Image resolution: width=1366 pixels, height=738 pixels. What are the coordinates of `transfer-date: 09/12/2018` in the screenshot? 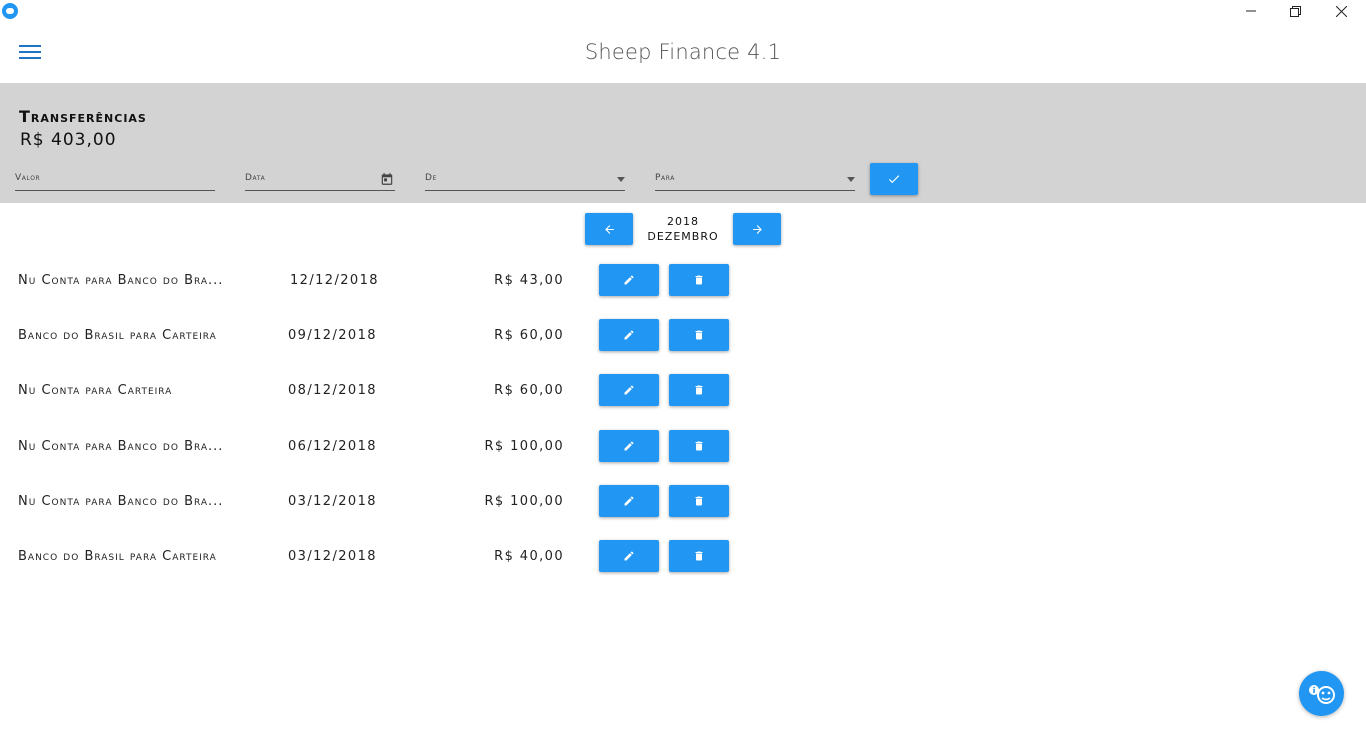 It's located at (332, 335).